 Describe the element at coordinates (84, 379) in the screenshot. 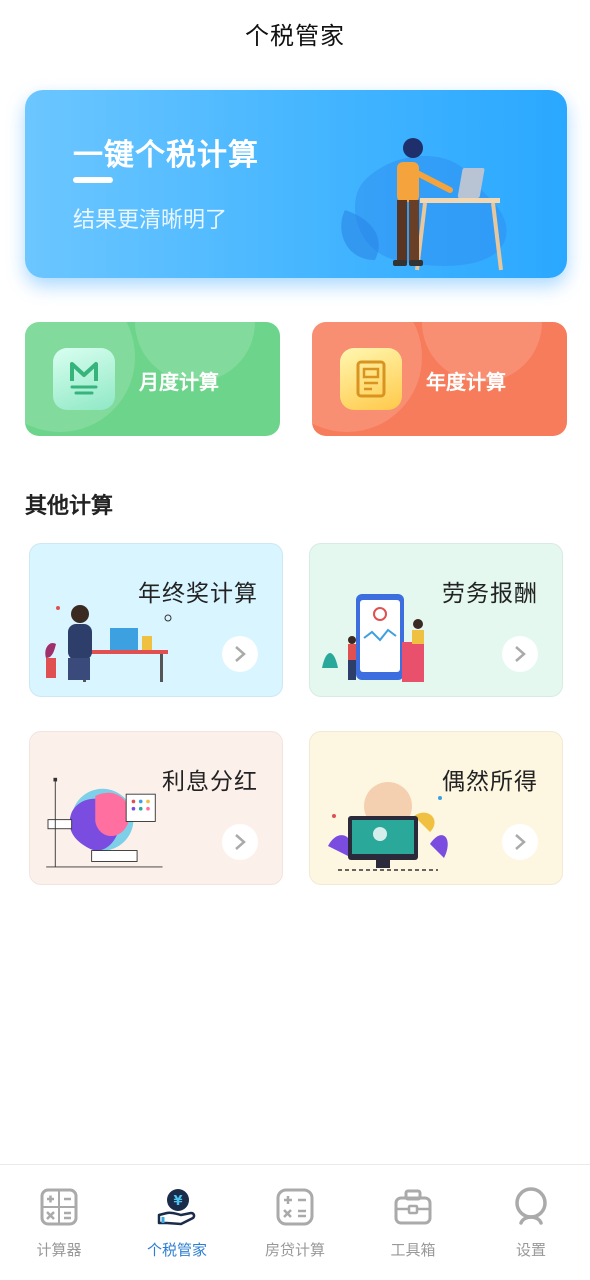

I see `m-letter-icon` at that location.